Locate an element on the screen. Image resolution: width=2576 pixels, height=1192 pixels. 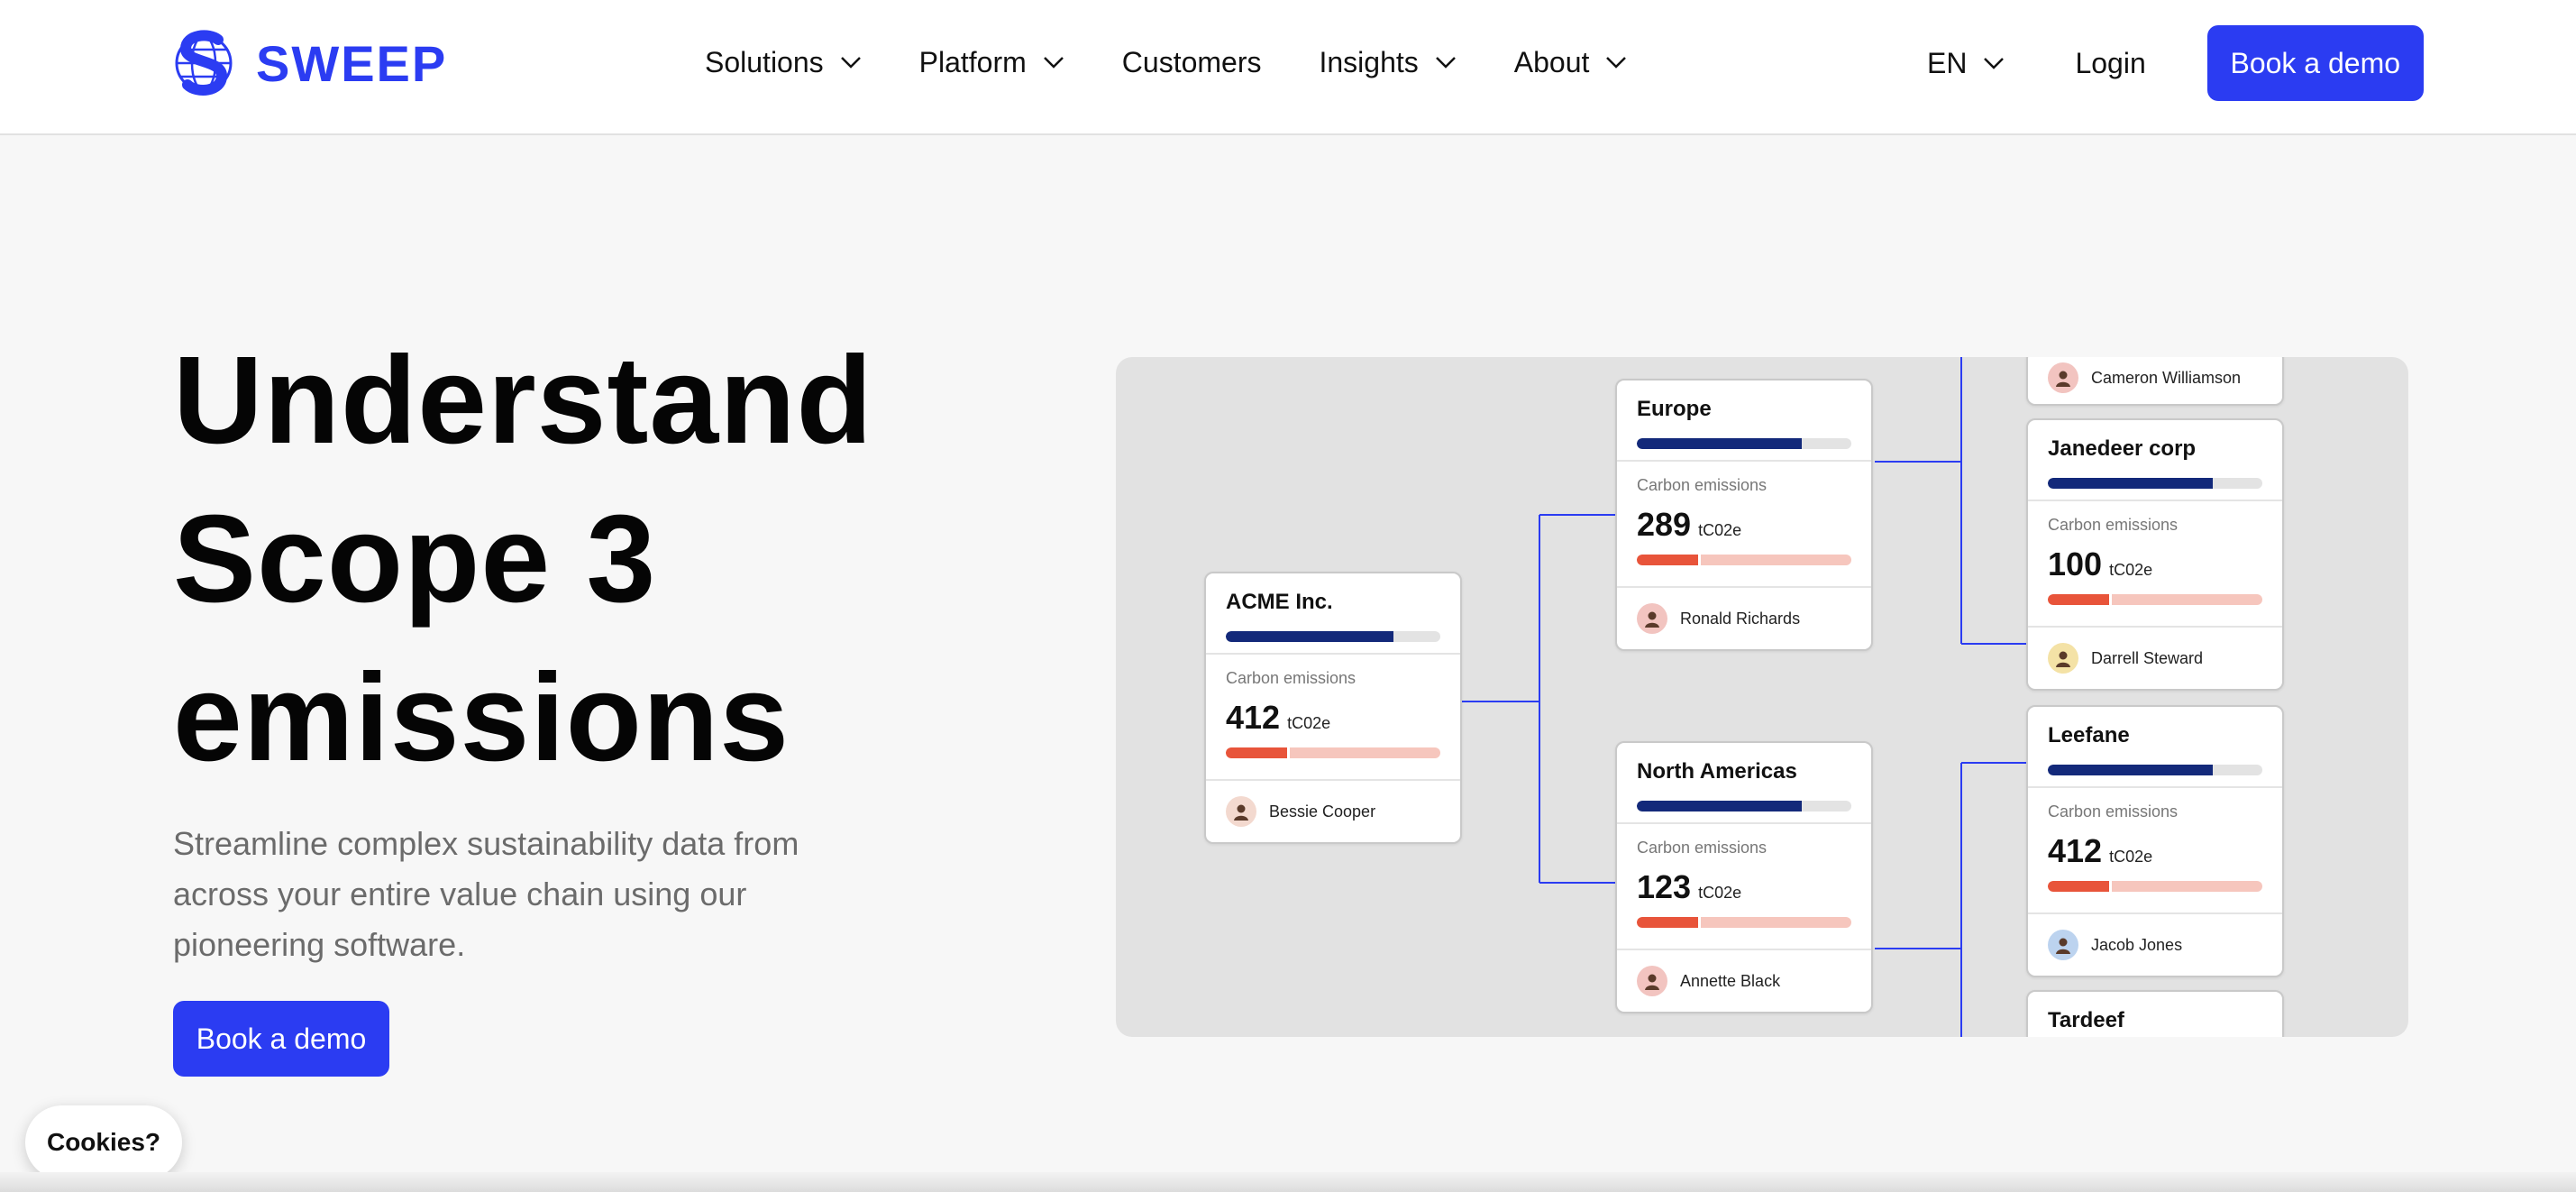
hero-title-line: emissions is located at coordinates (481, 718).